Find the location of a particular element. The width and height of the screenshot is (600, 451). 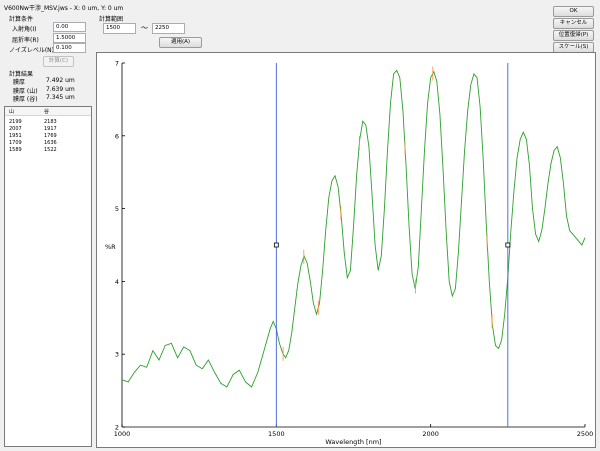

x-tick-label: 1500 is located at coordinates (276, 434).